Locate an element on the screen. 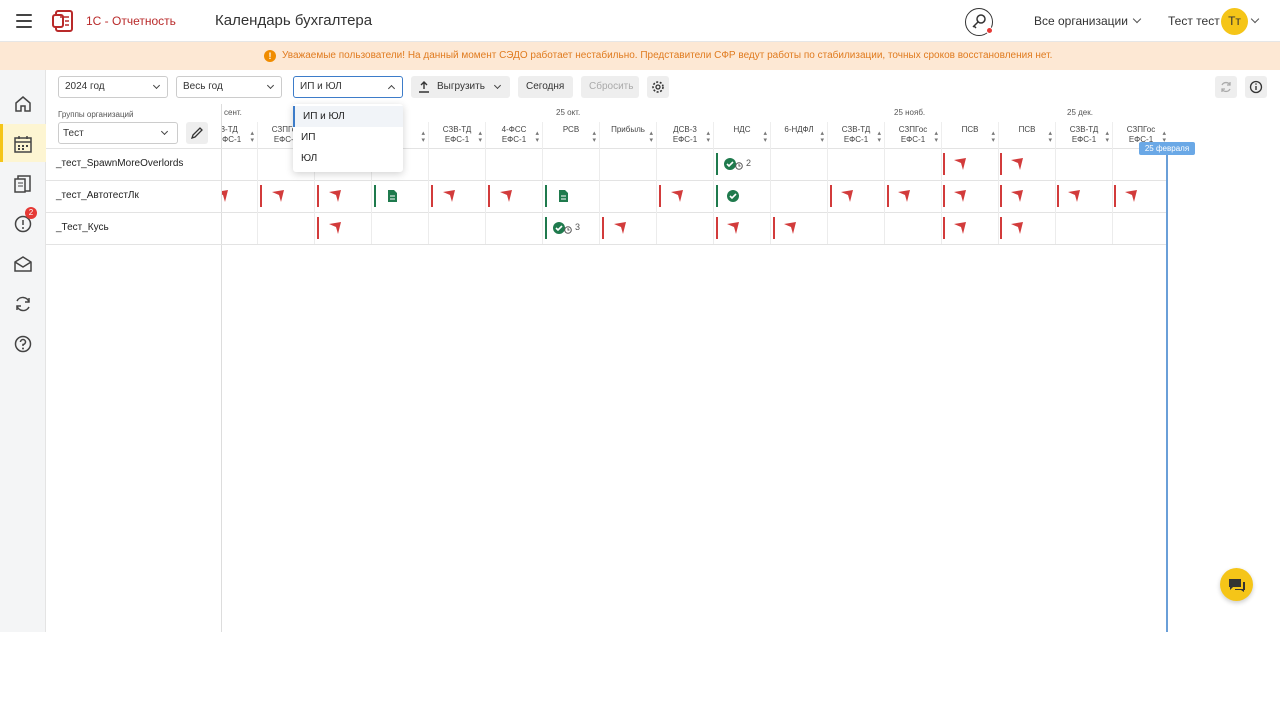 This screenshot has height=720, width=1280. avatar: Тт is located at coordinates (1234, 21).